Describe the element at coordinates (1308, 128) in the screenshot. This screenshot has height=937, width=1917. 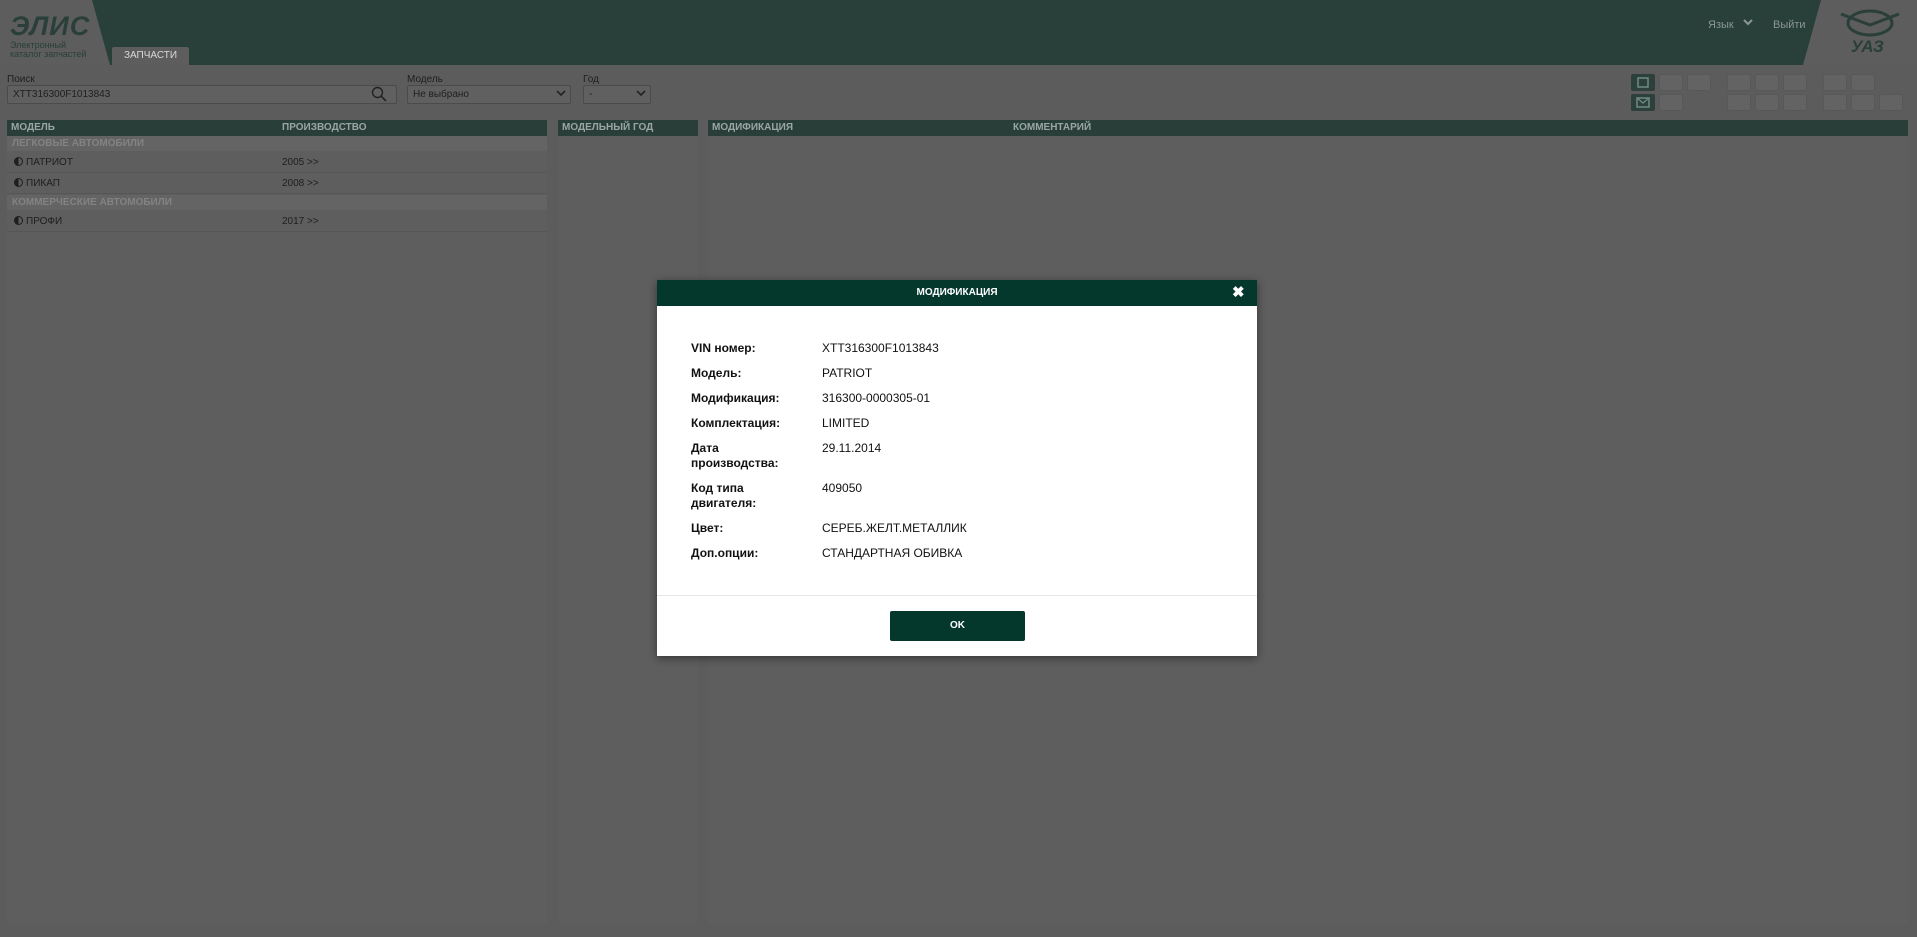
I see `modification-header: МОДИФИКАЦИЯ КОММЕНТАРИЙ` at that location.